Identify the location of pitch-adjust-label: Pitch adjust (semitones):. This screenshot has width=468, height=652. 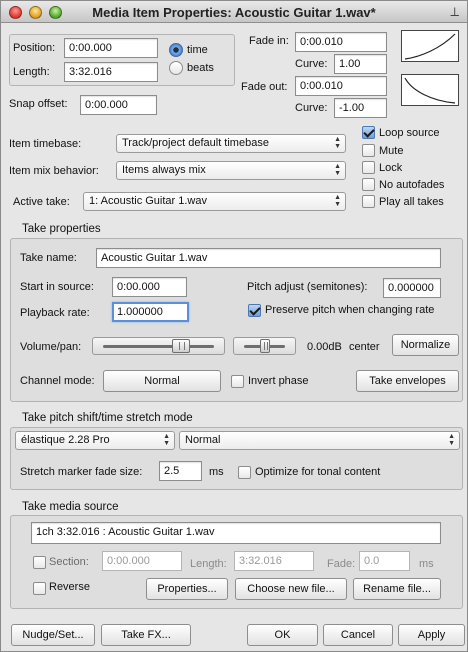
(307, 287).